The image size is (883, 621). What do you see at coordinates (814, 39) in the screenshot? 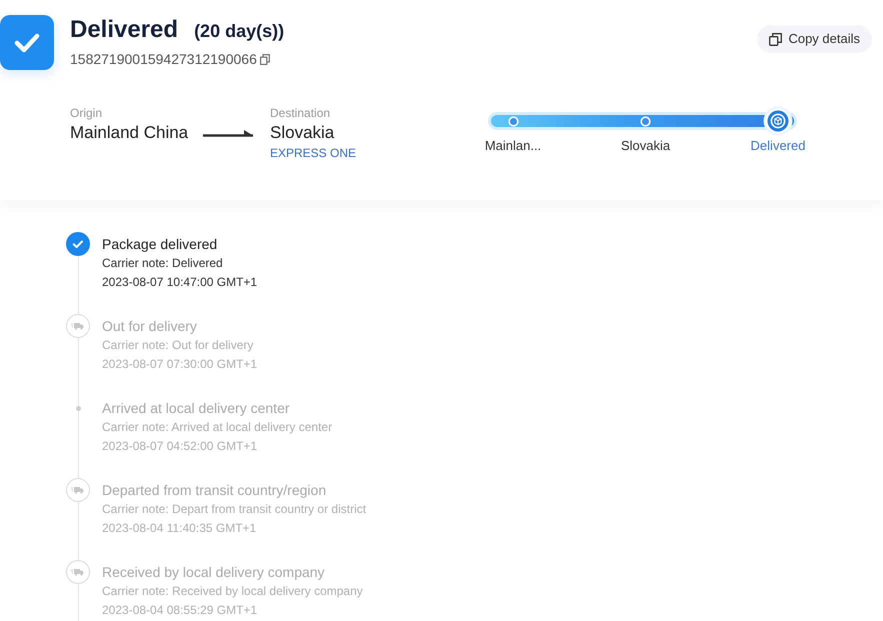
I see `copy-details-button: Copy details` at bounding box center [814, 39].